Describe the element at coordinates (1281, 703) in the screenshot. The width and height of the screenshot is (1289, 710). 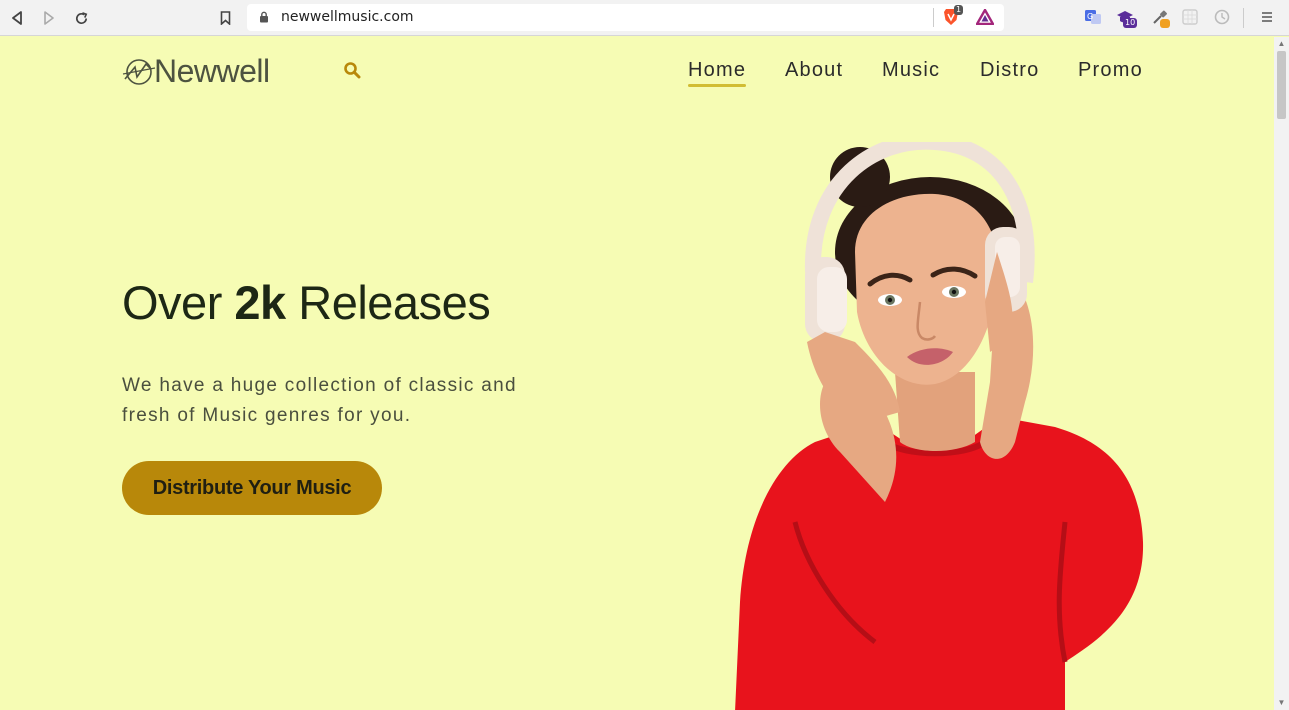
I see `scroll-down-arrow: ▼` at that location.